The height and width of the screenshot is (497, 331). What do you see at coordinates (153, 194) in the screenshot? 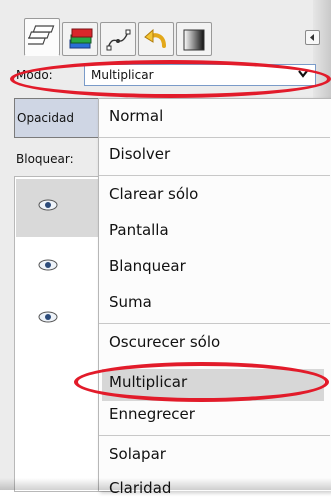
I see `menu-item-clarear-solo: Clarear sólo` at bounding box center [153, 194].